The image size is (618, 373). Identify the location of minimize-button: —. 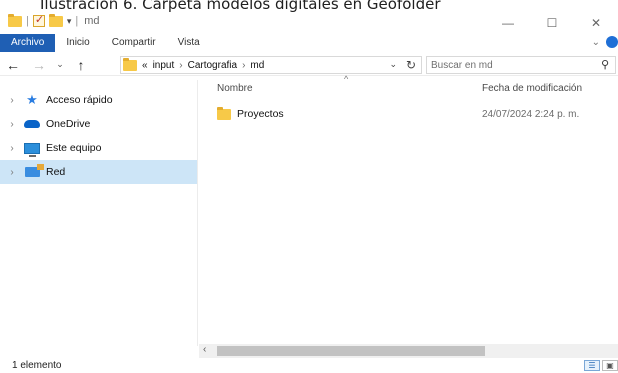
(508, 23).